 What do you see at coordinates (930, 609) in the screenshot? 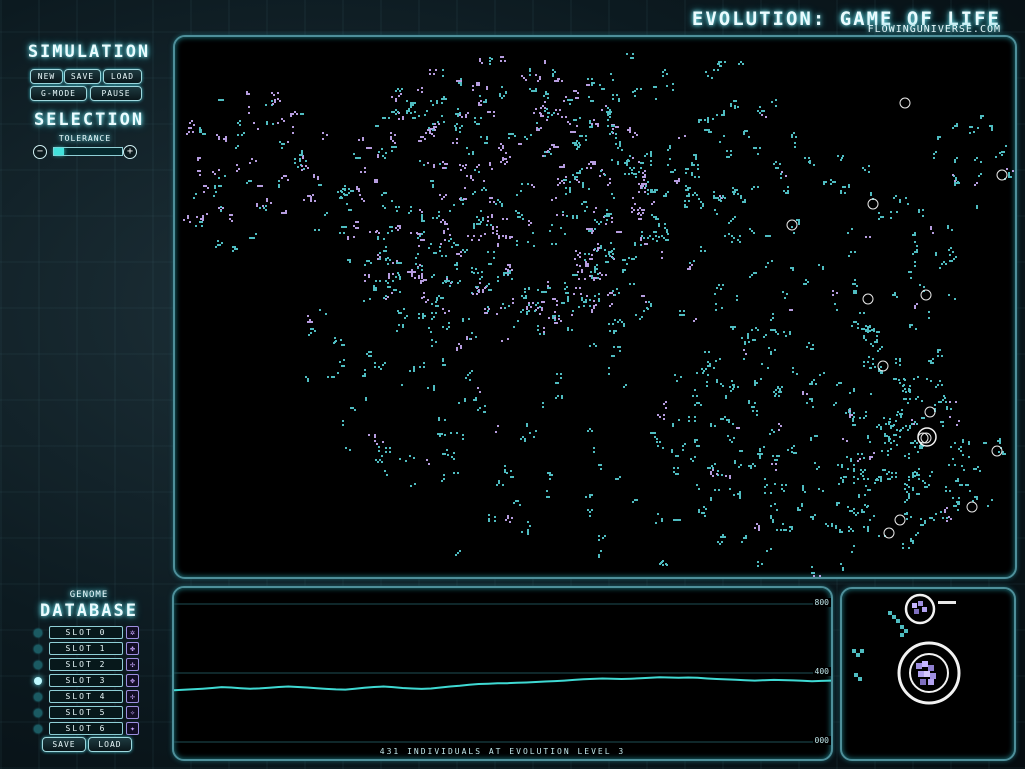
I see `nearby-organism` at bounding box center [930, 609].